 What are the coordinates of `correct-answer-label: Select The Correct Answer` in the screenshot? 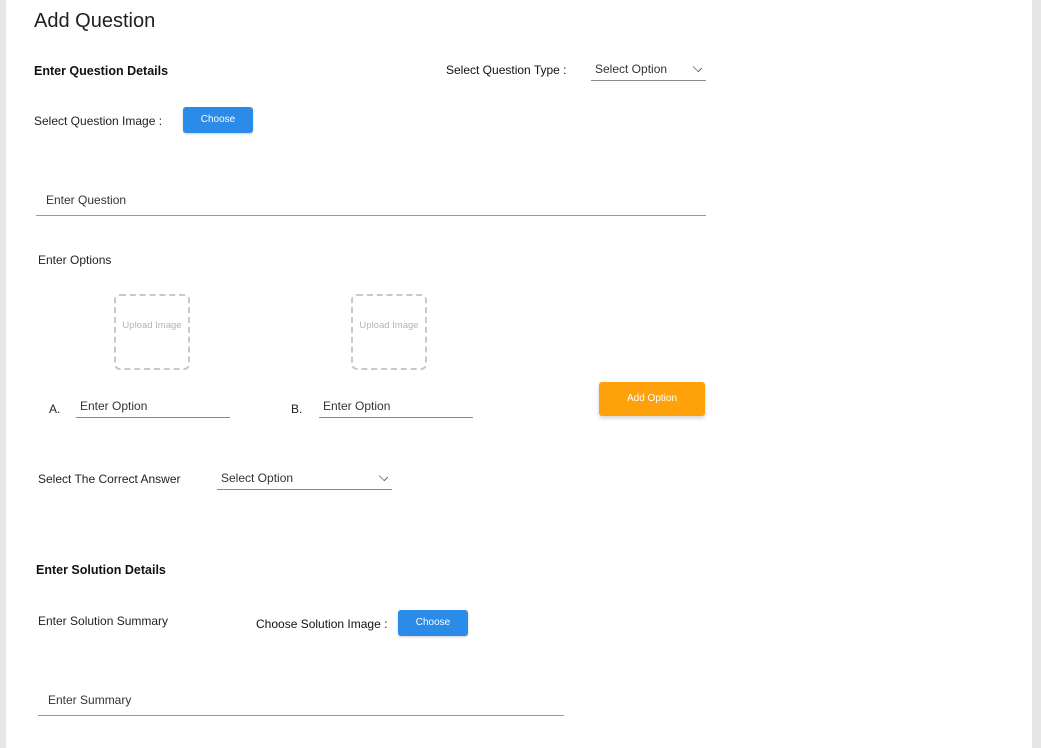 It's located at (109, 479).